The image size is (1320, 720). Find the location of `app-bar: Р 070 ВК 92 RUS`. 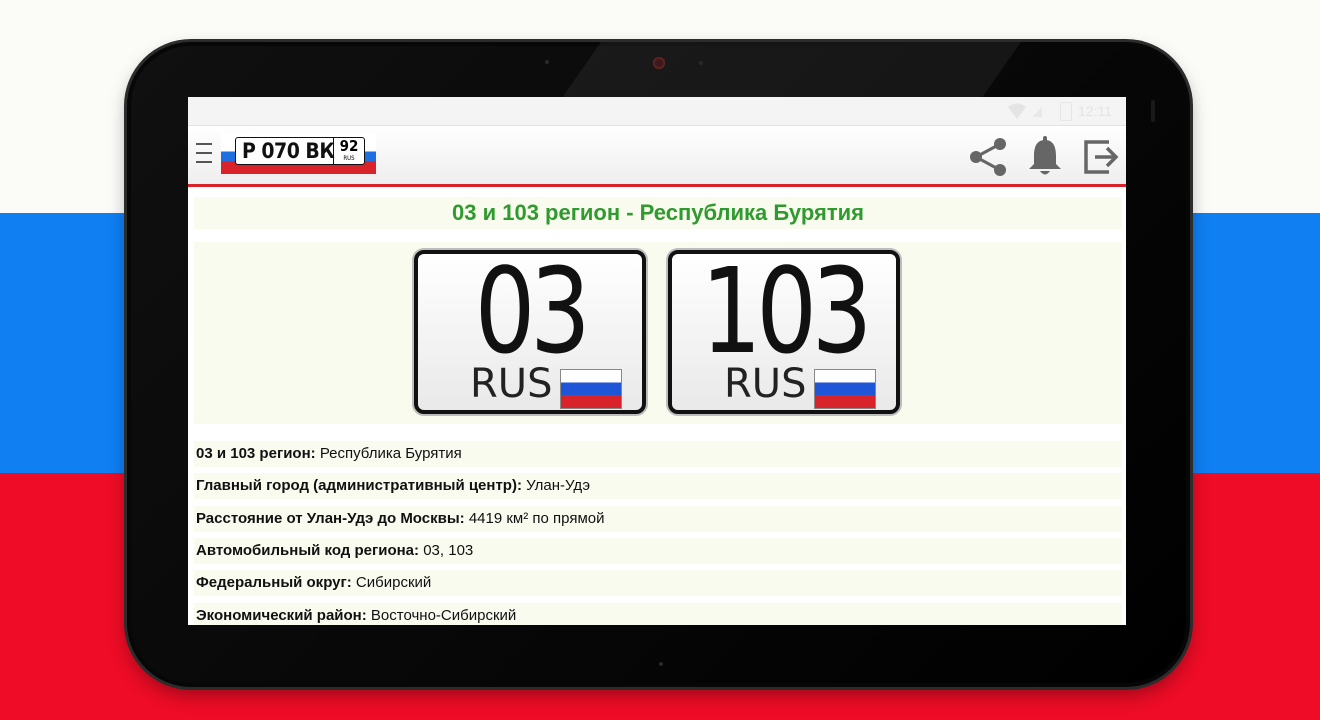

app-bar: Р 070 ВК 92 RUS is located at coordinates (657, 156).